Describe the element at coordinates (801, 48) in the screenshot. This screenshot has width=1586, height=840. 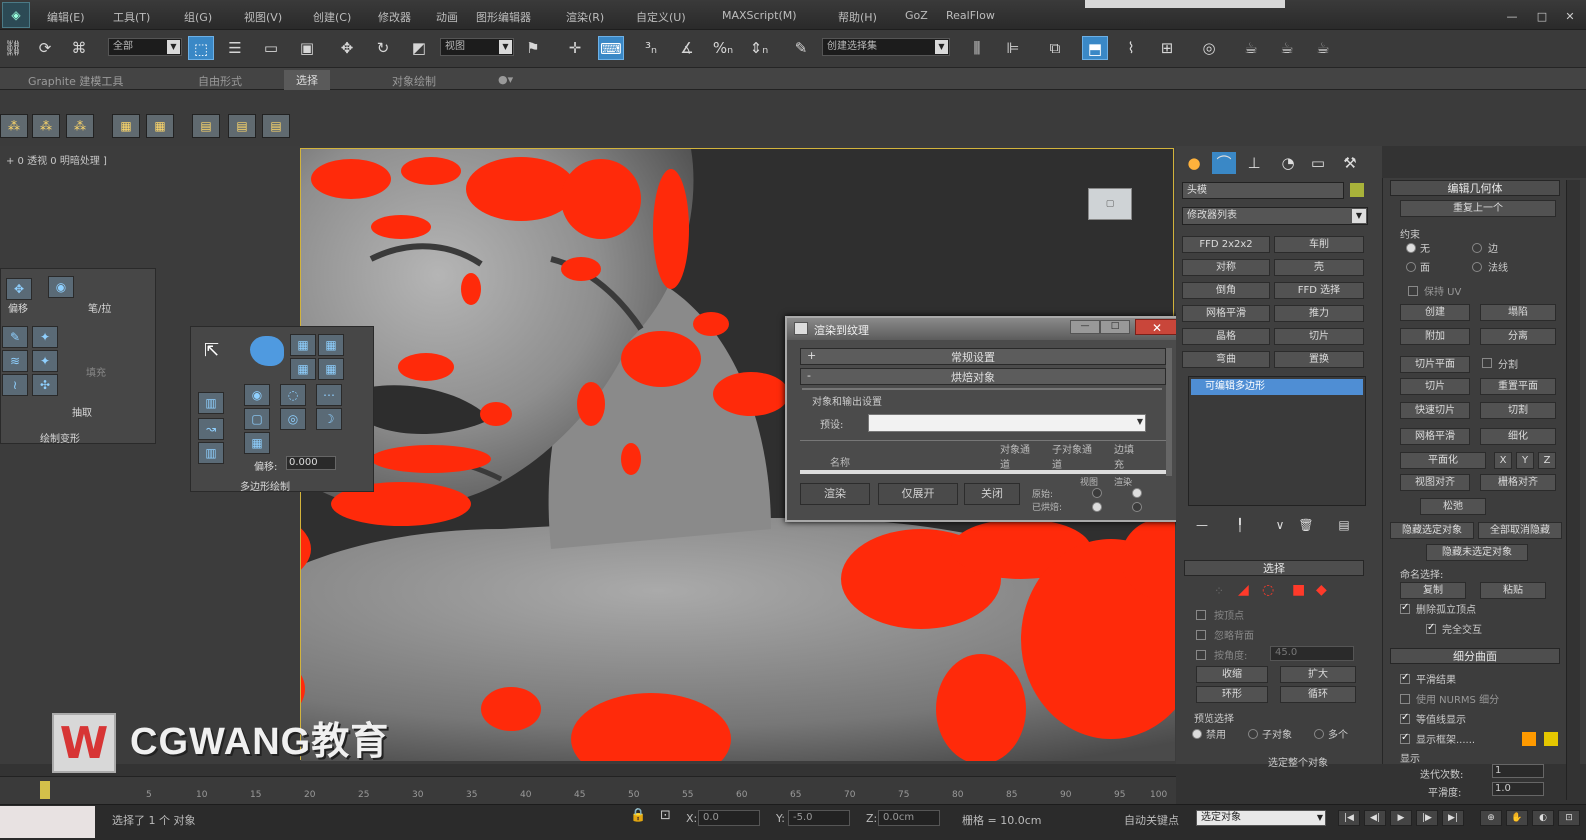
I see `edit-named-selection-icon: ✎` at that location.